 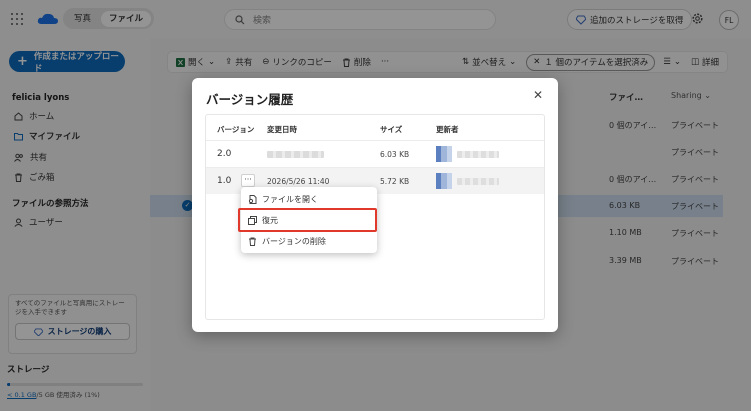 I want to click on dialog-title: バージョン履歴, so click(x=250, y=99).